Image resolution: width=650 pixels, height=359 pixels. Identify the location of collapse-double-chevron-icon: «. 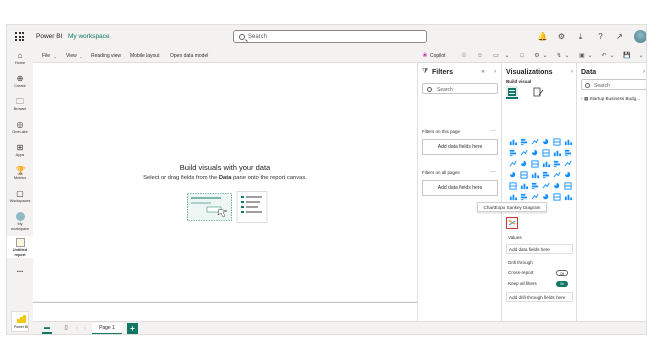
(483, 72).